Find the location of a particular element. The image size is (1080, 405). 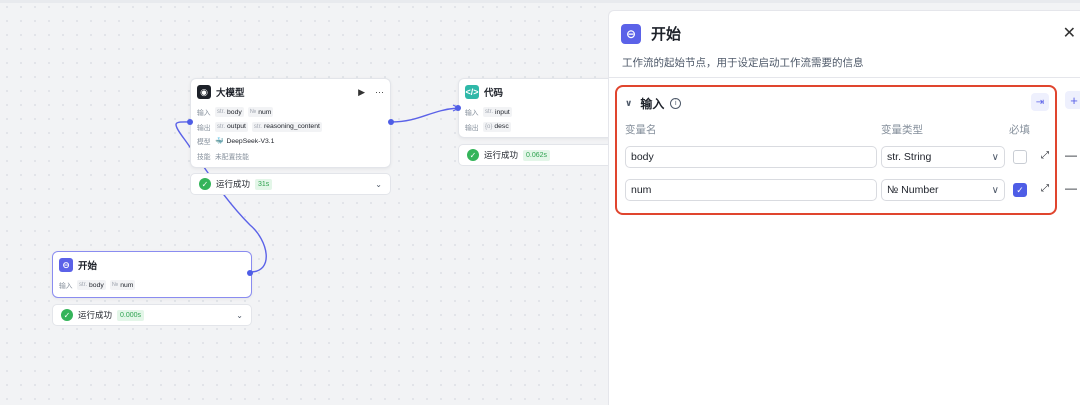

panel-title: 开始 is located at coordinates (666, 34).